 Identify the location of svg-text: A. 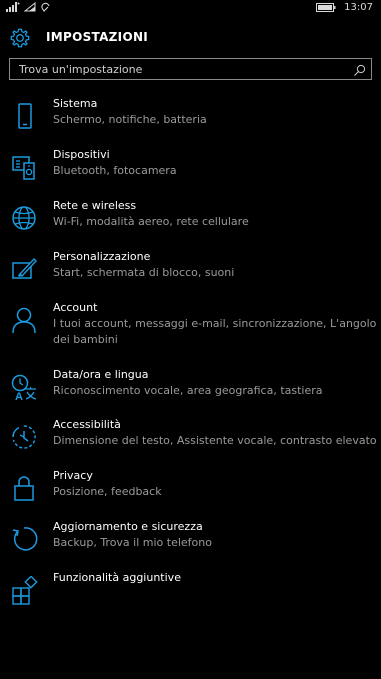
(19, 397).